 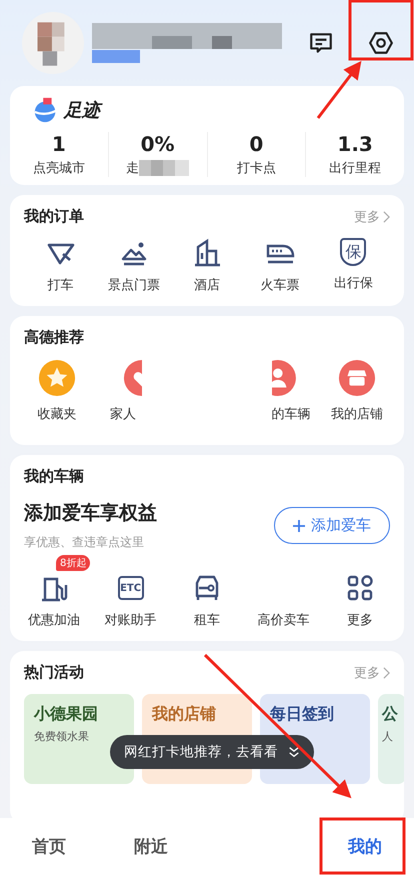 What do you see at coordinates (54, 216) in the screenshot?
I see `section-title: 我的订单` at bounding box center [54, 216].